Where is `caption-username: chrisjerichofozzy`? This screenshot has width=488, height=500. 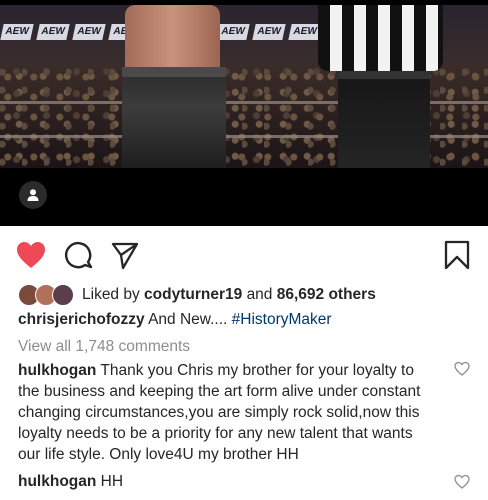 caption-username: chrisjerichofozzy is located at coordinates (81, 319).